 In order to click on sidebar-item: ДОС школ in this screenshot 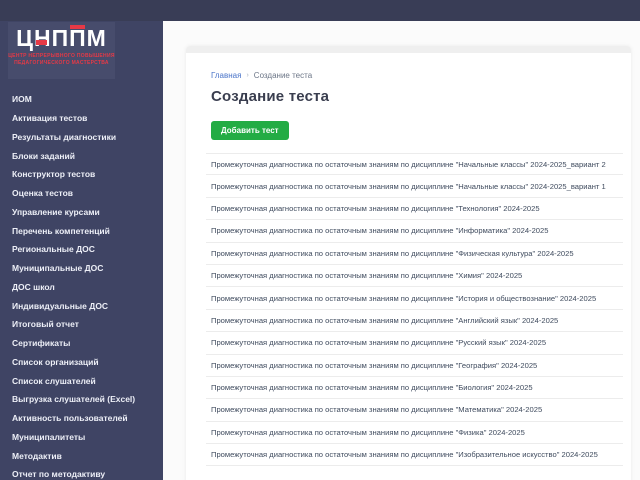, I will do `click(81, 287)`.